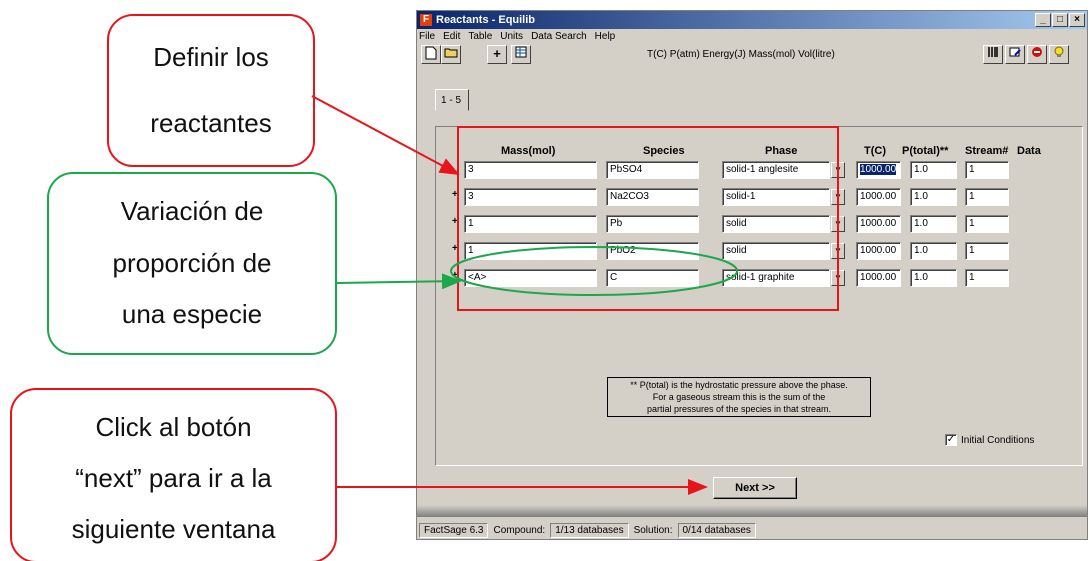  What do you see at coordinates (998, 440) in the screenshot?
I see `initial-conditions-label: Initial Conditions` at bounding box center [998, 440].